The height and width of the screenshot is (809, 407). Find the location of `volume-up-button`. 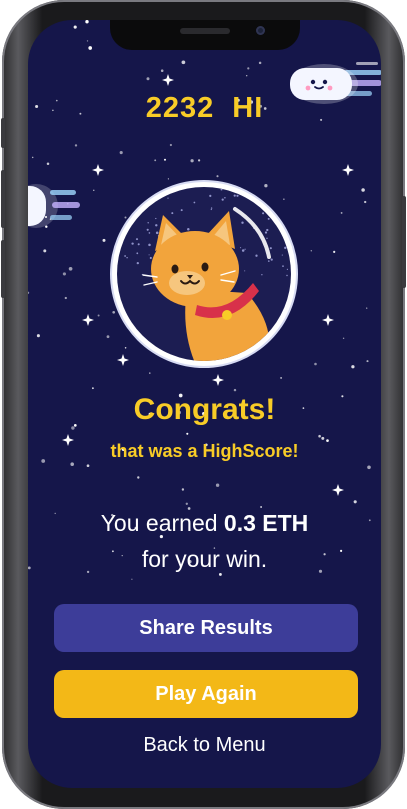

volume-up-button is located at coordinates (3, 199).